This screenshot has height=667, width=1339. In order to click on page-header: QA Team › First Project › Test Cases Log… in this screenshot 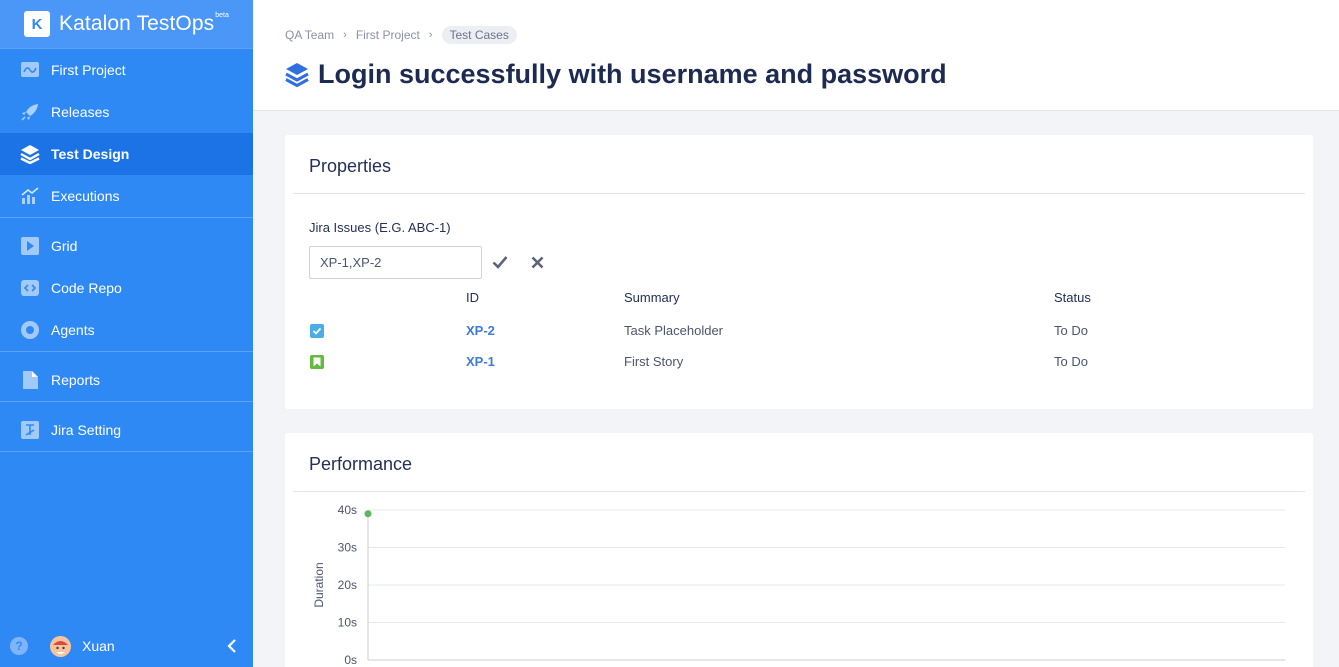, I will do `click(796, 55)`.